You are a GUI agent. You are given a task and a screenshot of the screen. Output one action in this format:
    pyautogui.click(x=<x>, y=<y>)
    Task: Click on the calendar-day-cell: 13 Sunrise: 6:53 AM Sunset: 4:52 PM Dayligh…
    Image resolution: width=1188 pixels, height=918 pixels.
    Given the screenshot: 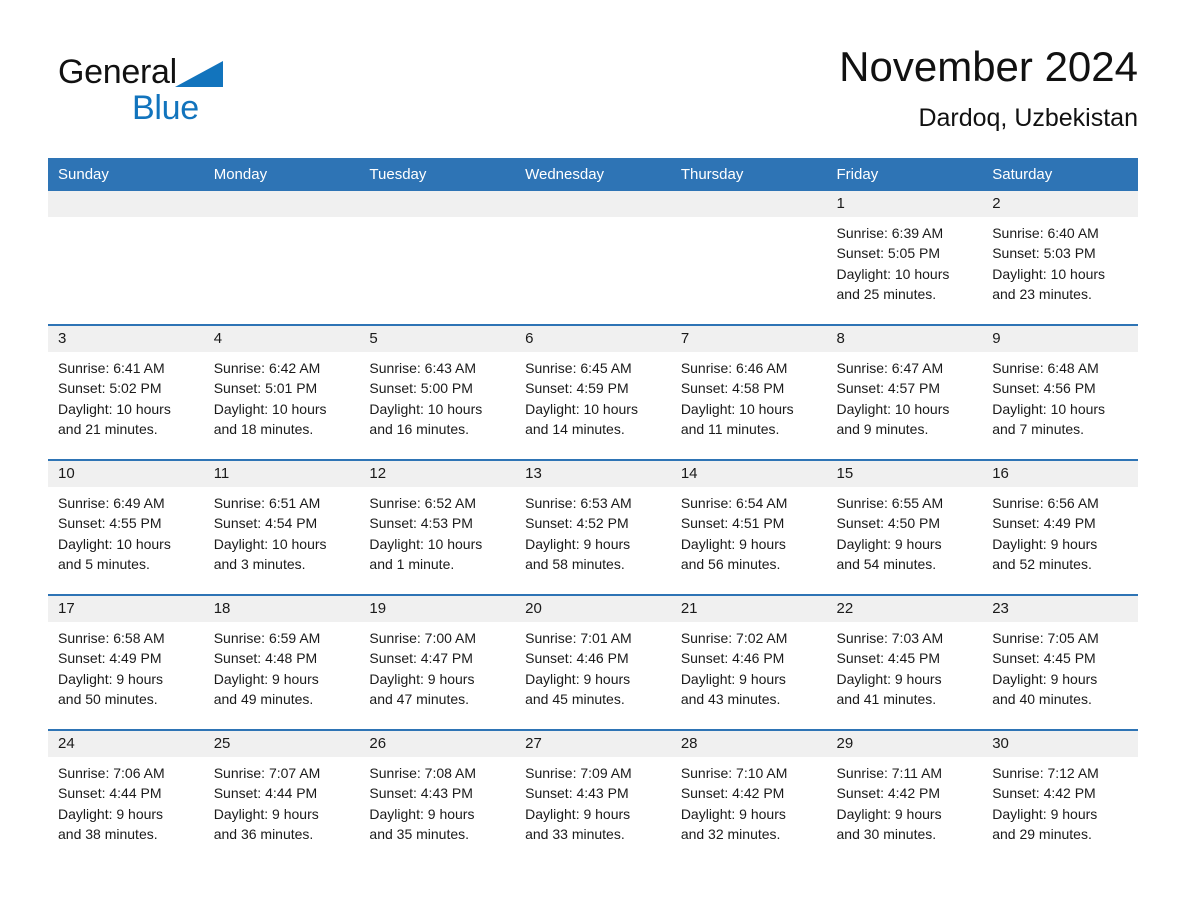 What is the action you would take?
    pyautogui.click(x=593, y=527)
    